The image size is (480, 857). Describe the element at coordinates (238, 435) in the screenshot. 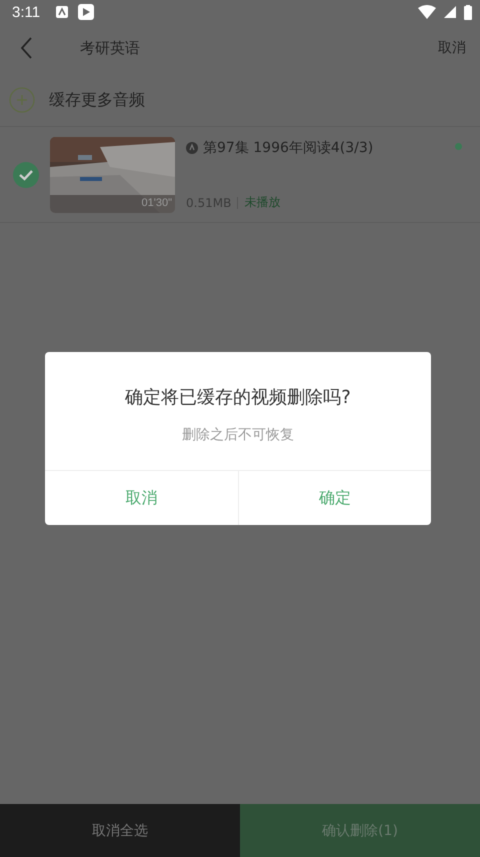

I see `dialog-message: 删除之后不可恢复` at that location.